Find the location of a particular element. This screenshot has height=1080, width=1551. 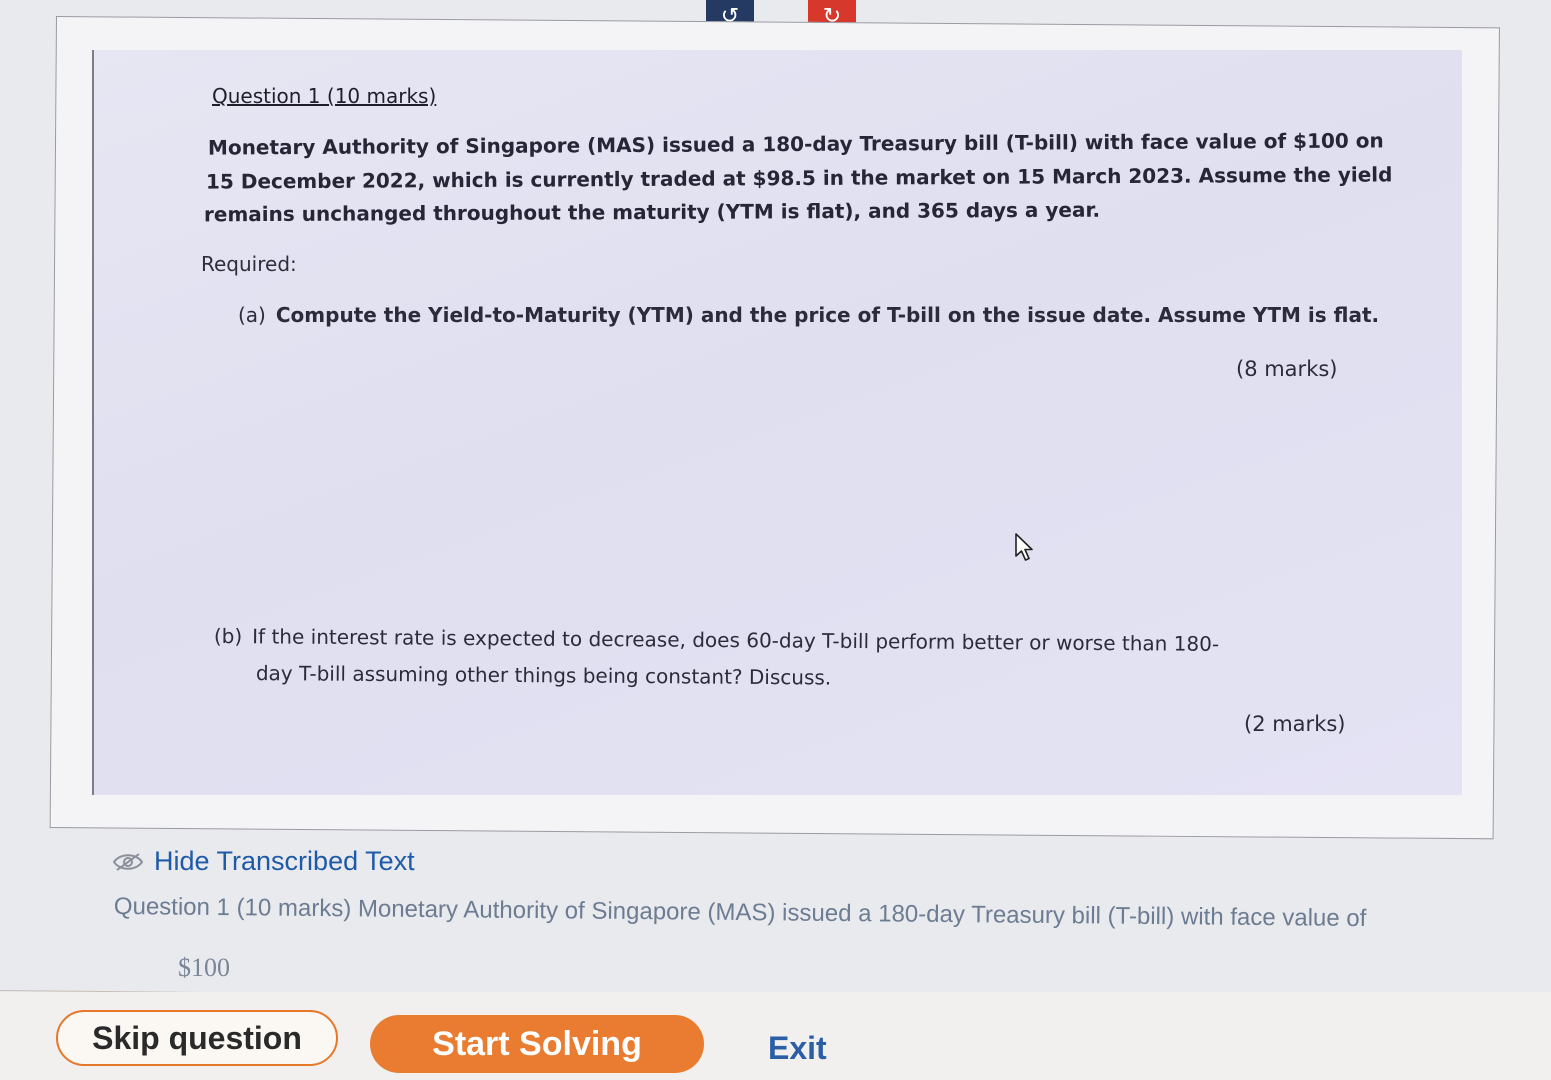

mouse-cursor-icon is located at coordinates (1024, 547).